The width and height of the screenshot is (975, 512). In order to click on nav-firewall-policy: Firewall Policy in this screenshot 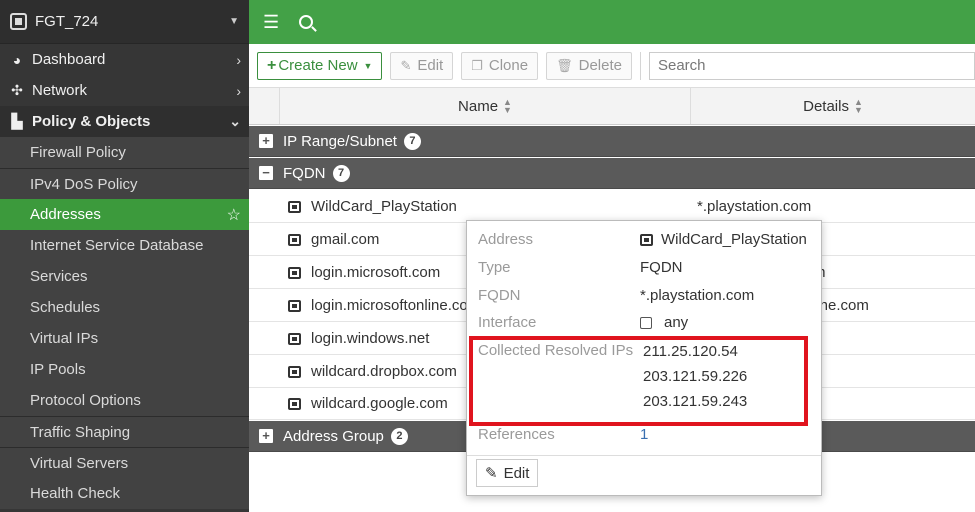, I will do `click(124, 152)`.